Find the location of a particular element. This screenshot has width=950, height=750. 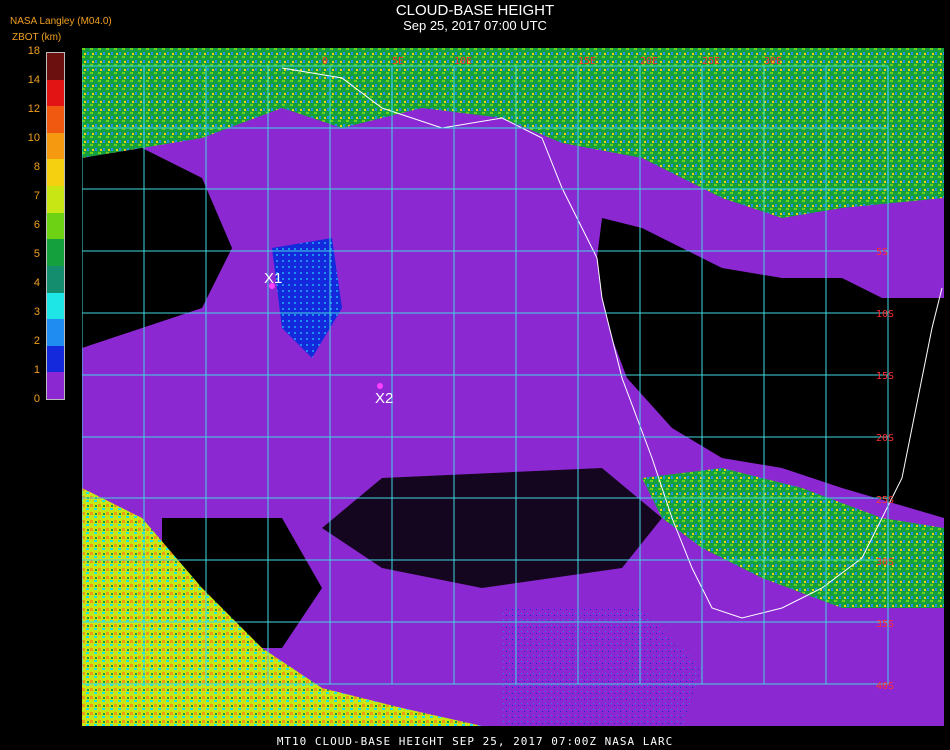

colorbar-tick-label: 4 is located at coordinates (36, 283).